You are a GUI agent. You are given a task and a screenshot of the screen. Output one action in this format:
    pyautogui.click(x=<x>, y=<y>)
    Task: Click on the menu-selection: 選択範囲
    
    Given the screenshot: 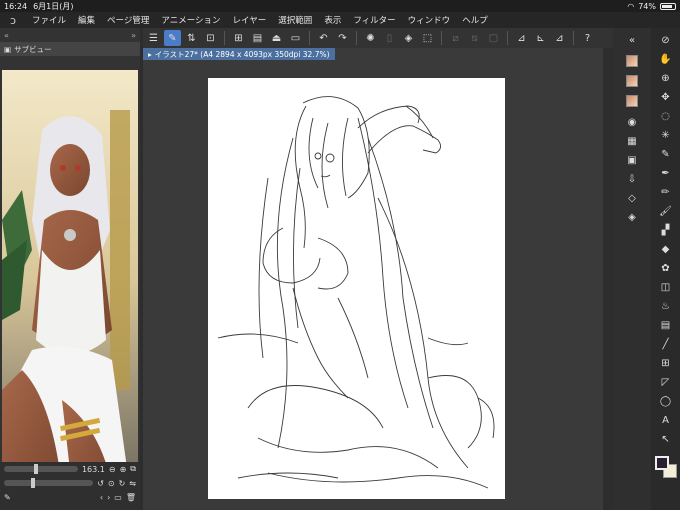 What is the action you would take?
    pyautogui.click(x=295, y=20)
    